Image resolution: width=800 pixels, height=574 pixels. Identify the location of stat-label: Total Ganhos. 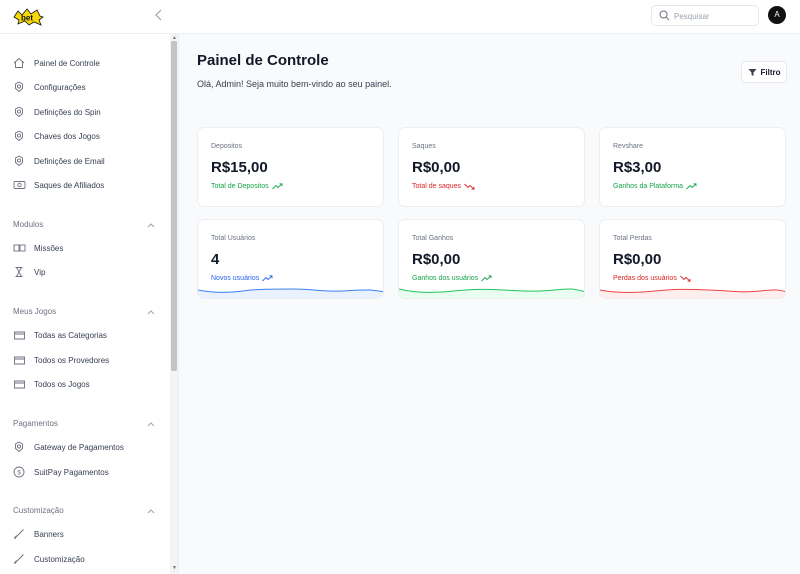
(433, 238).